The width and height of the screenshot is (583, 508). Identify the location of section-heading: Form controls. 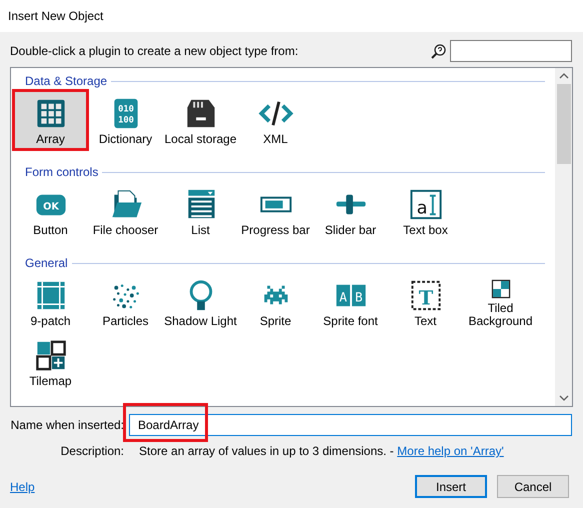
(61, 172).